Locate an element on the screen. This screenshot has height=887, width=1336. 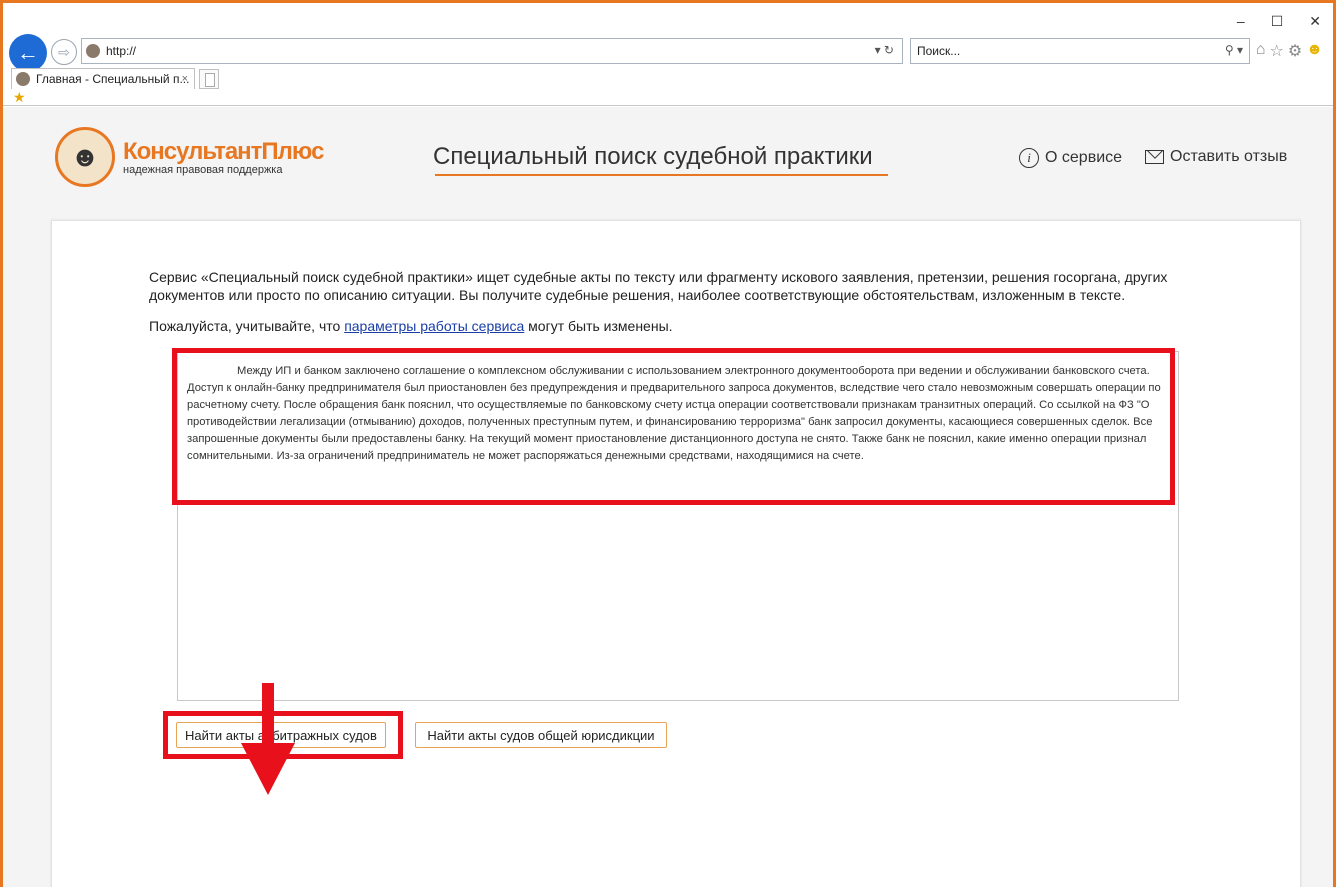
smiley-icon: ☻ is located at coordinates (1314, 51).